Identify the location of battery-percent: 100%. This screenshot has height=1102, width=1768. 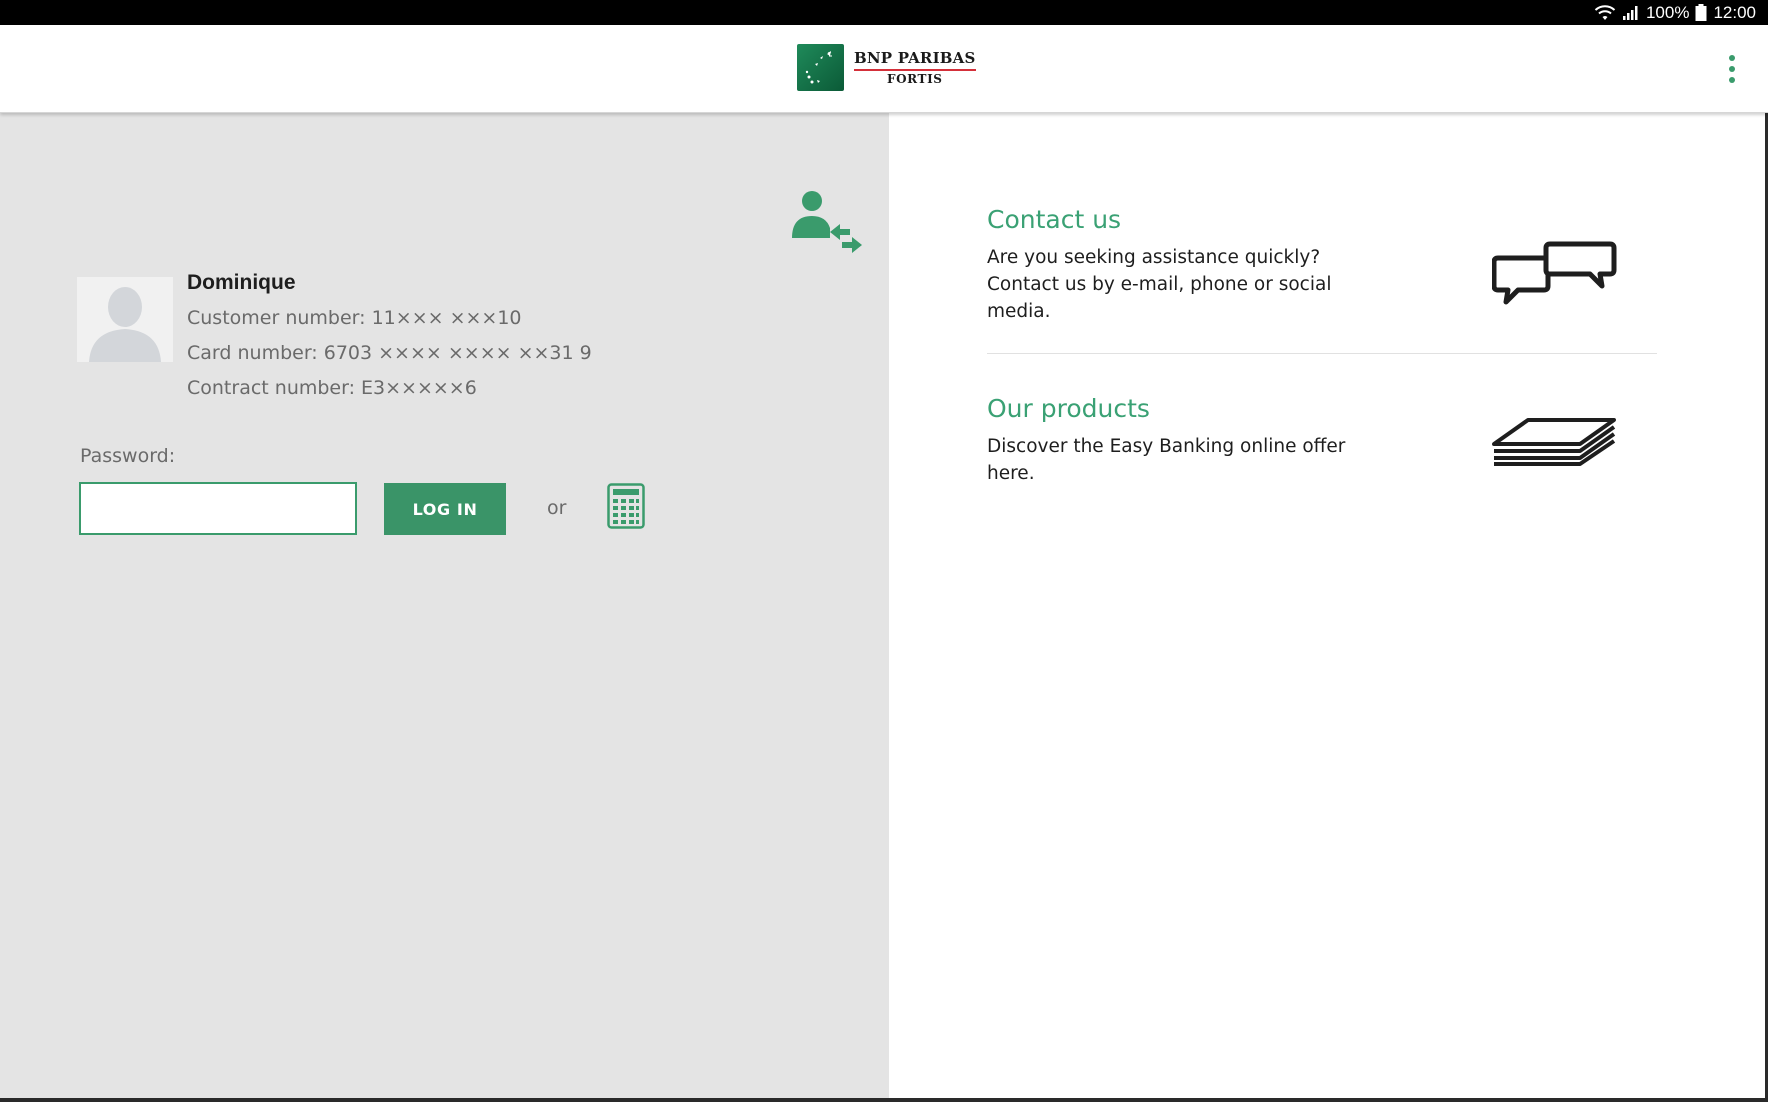
(1667, 12).